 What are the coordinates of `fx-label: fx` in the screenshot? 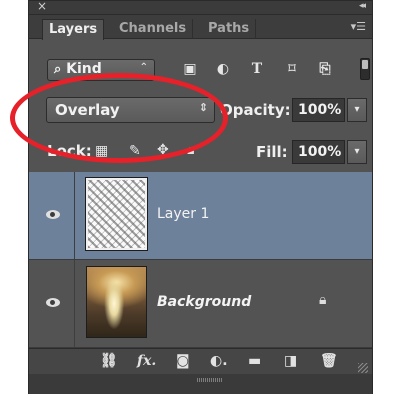 It's located at (144, 361).